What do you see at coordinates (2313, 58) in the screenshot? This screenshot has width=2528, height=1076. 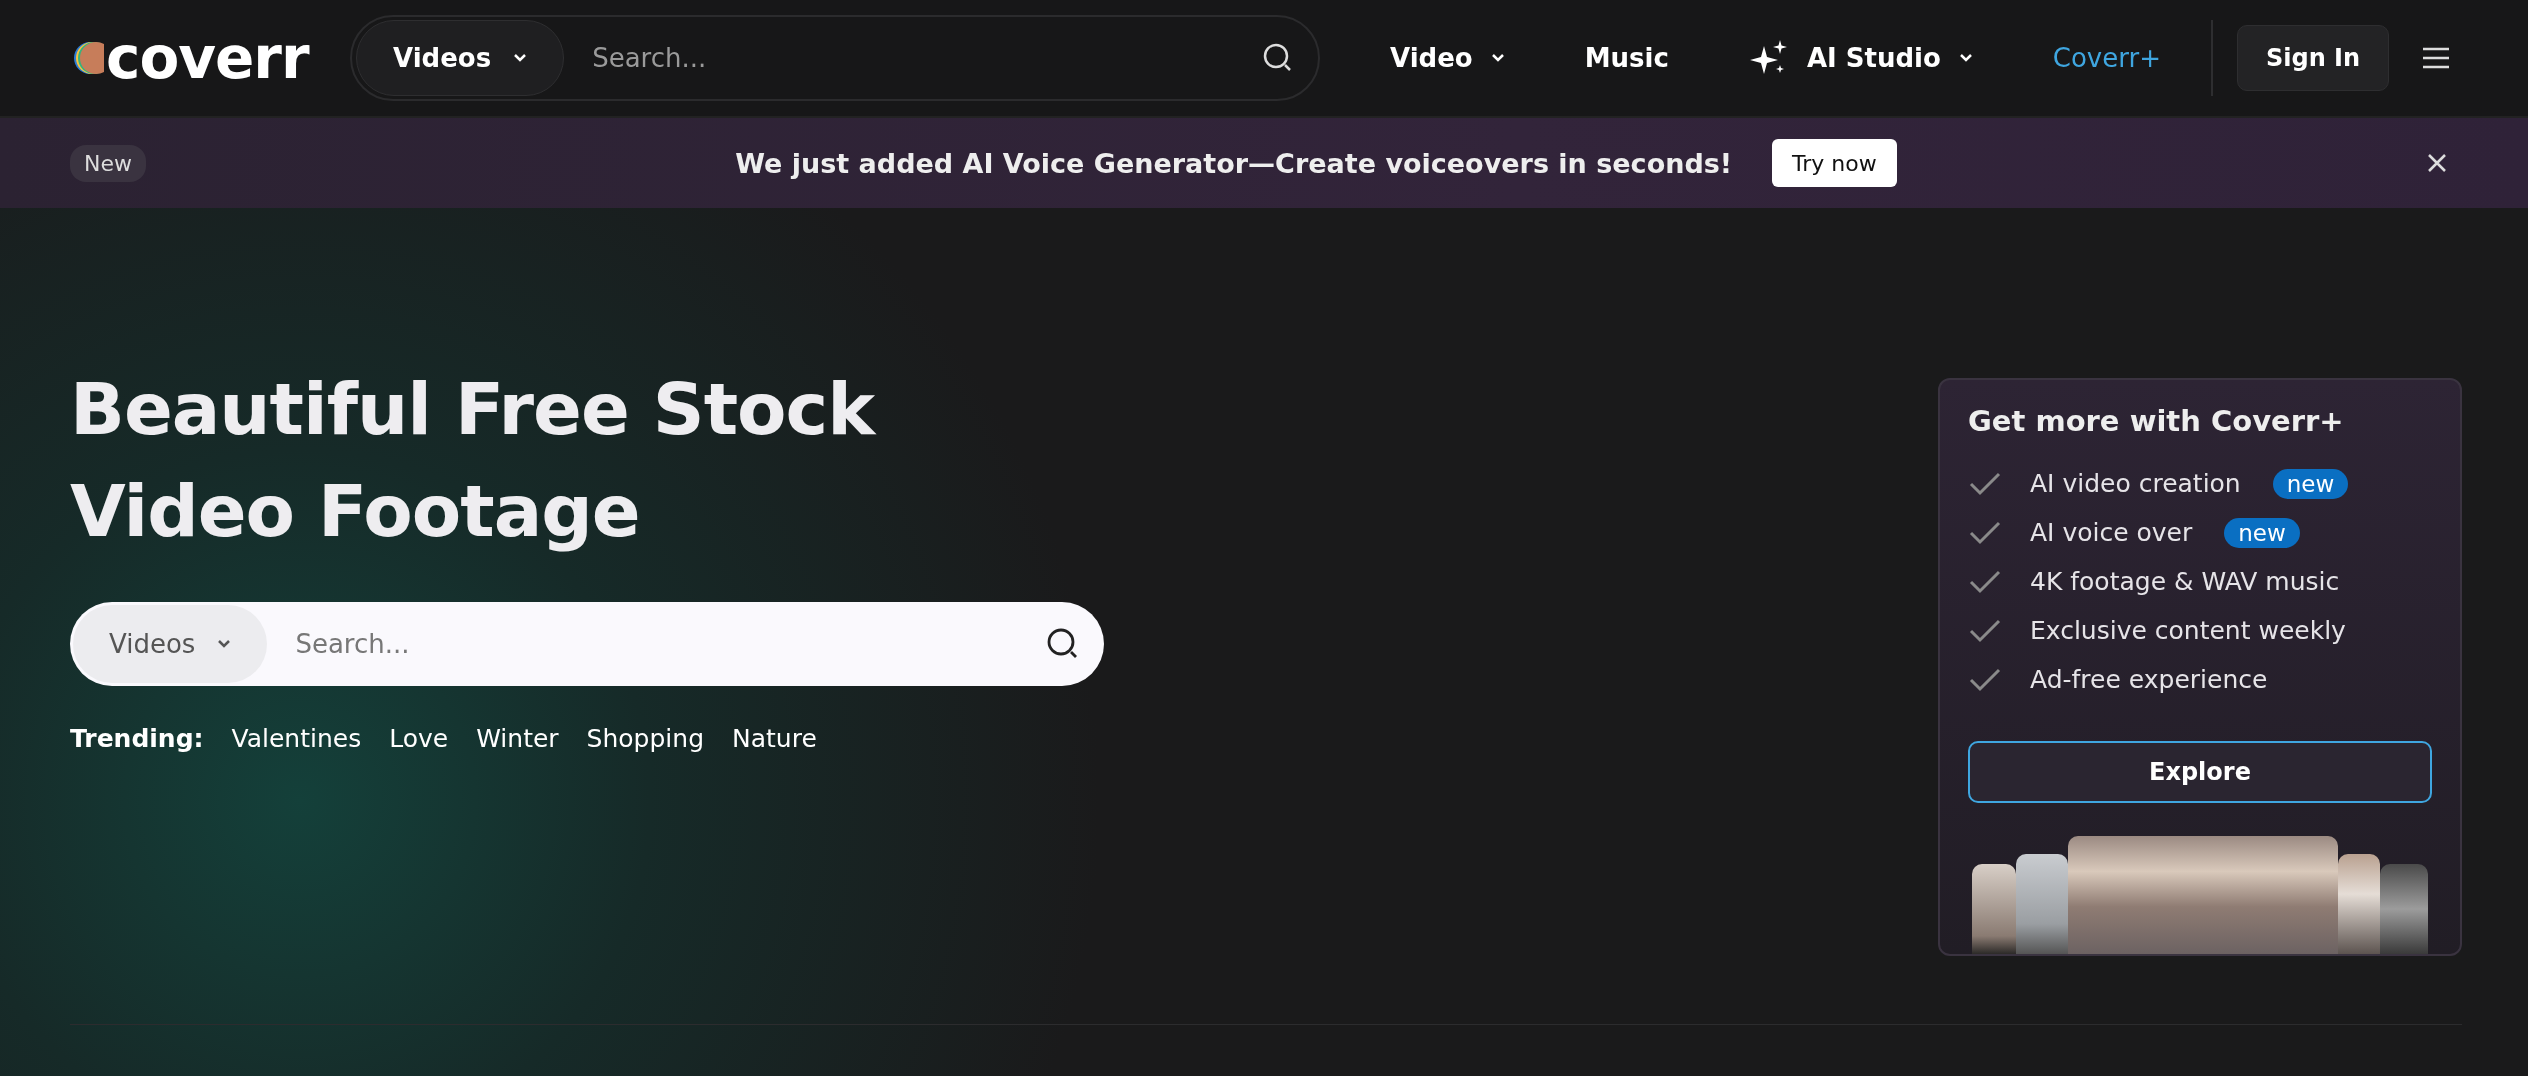 I see `sign-in-button: Sign In` at bounding box center [2313, 58].